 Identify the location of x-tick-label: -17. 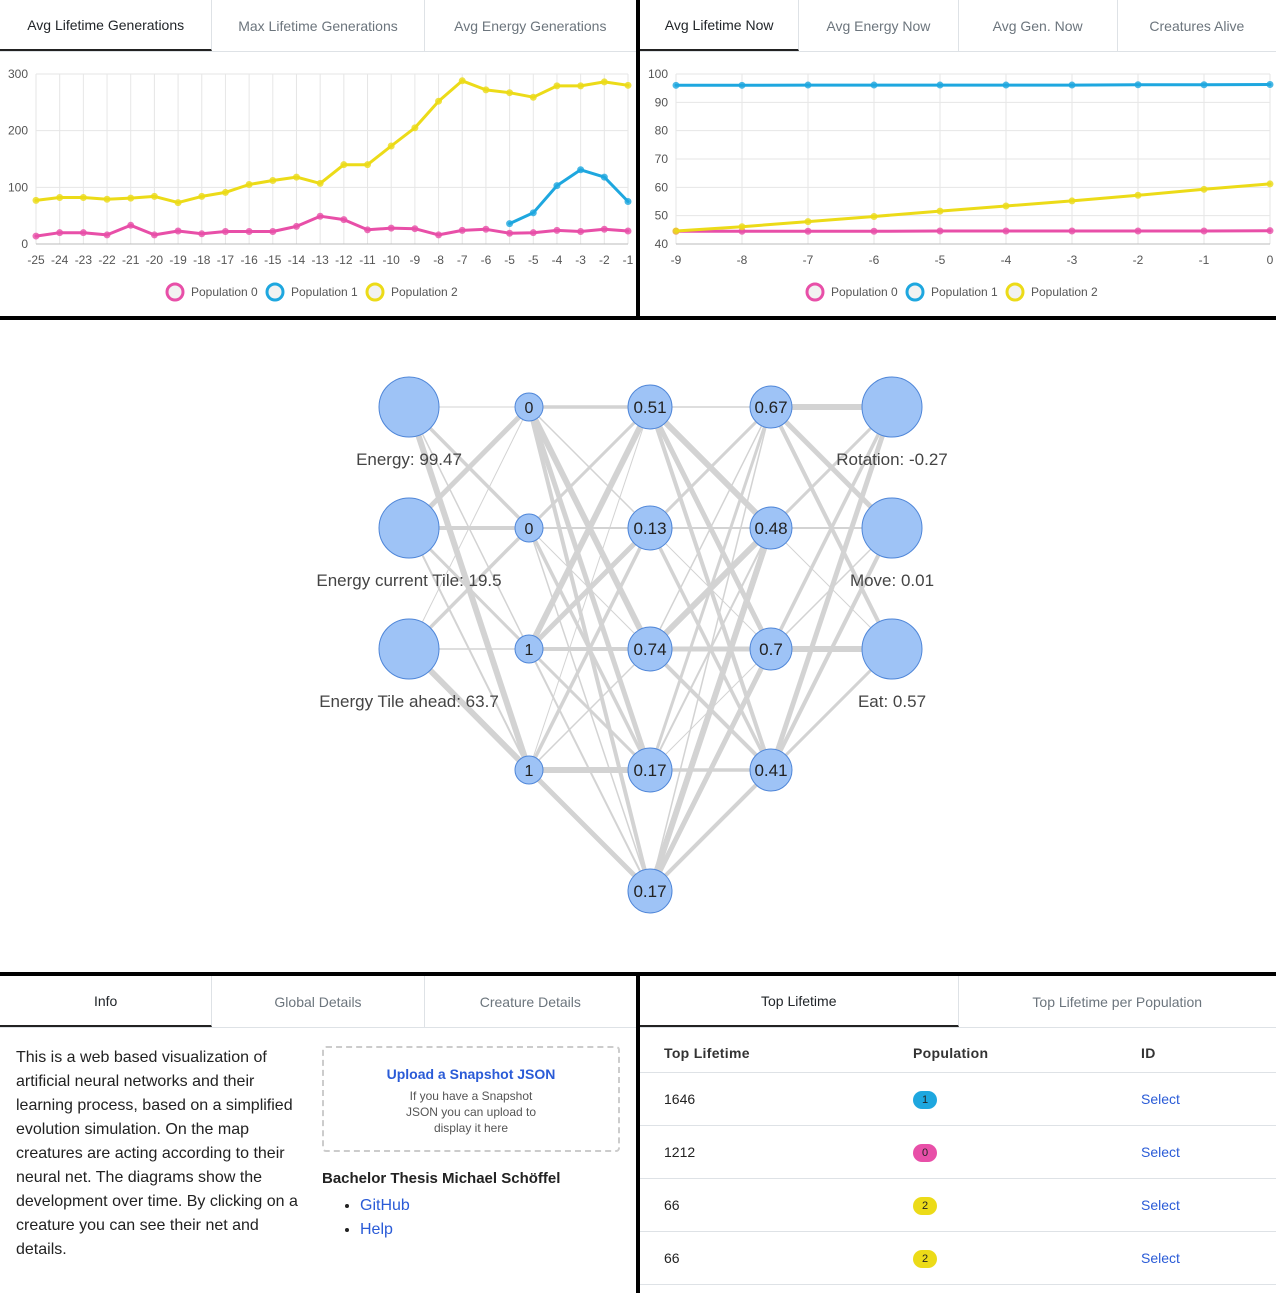
(226, 260).